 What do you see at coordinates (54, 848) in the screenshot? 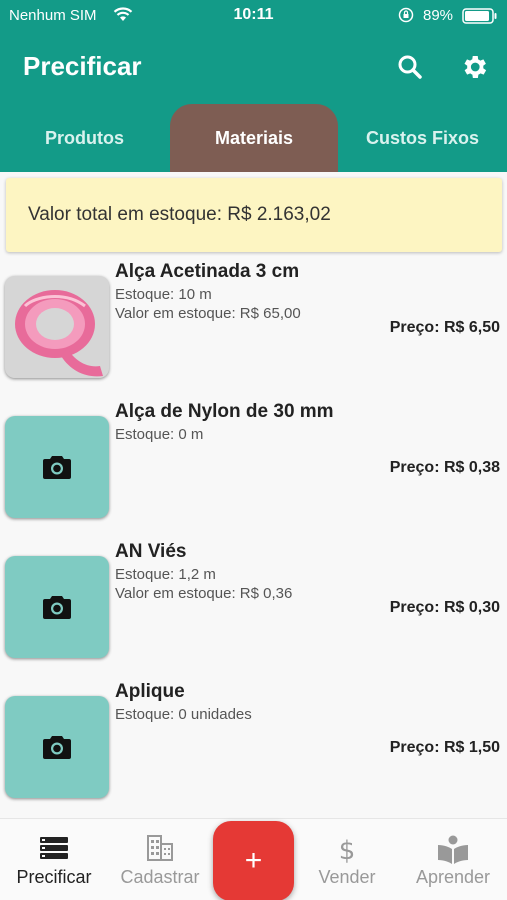
I see `list-icon` at bounding box center [54, 848].